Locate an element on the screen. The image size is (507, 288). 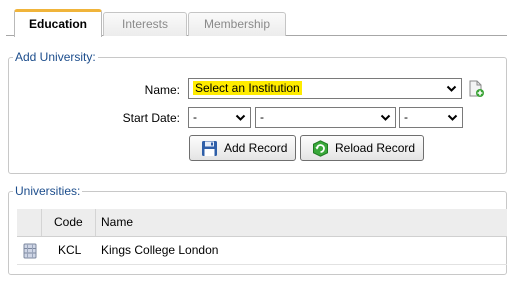
tab-bar: Education Interests Membership is located at coordinates (253, 18).